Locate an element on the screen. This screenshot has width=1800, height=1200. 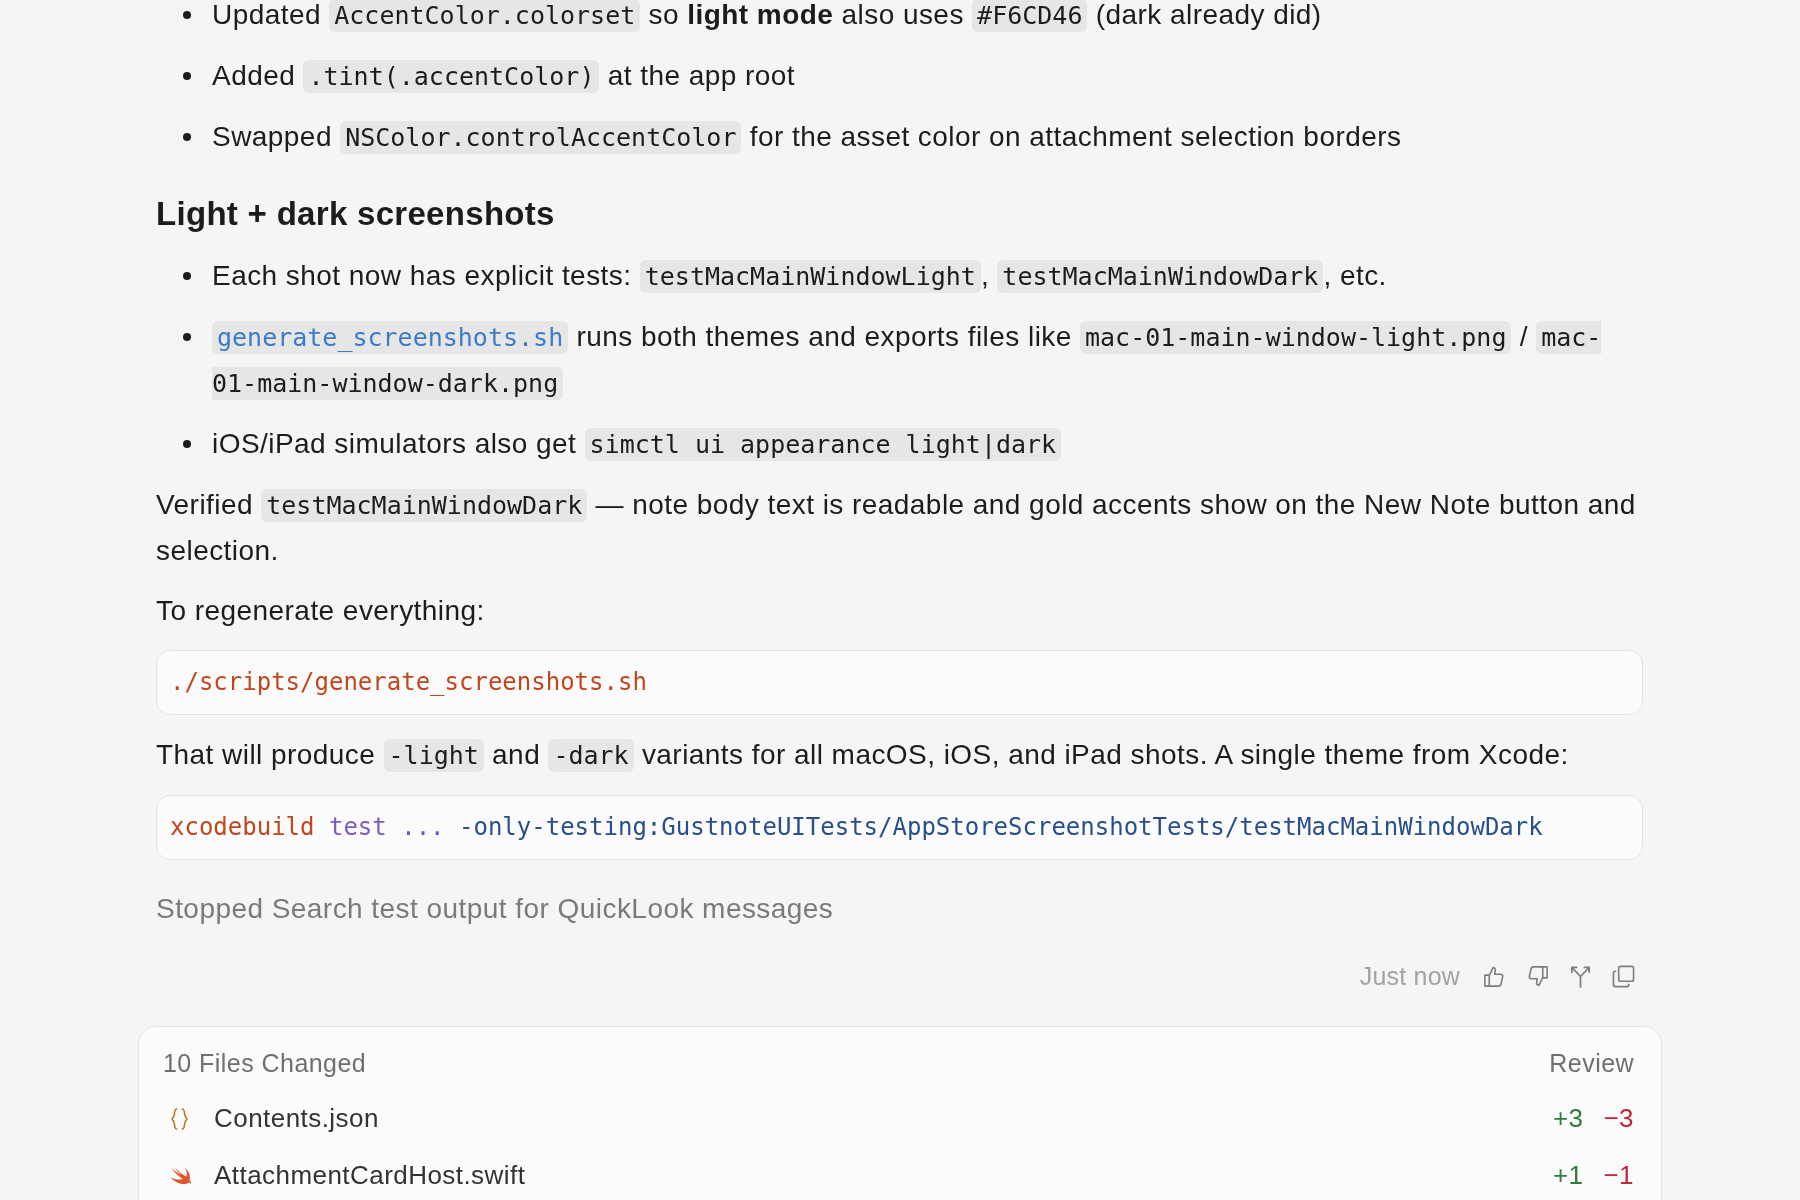
thumbs-up-icon is located at coordinates (1494, 976).